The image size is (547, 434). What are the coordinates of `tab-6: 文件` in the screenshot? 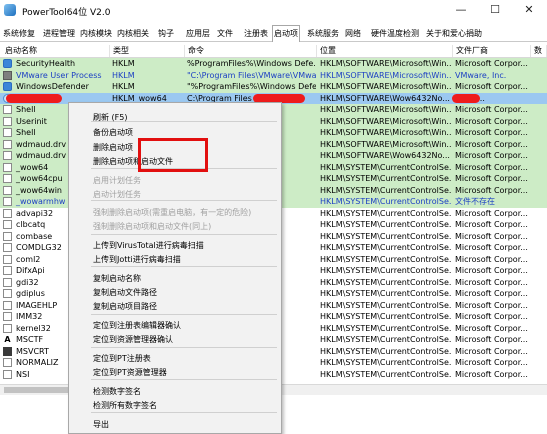 It's located at (225, 33).